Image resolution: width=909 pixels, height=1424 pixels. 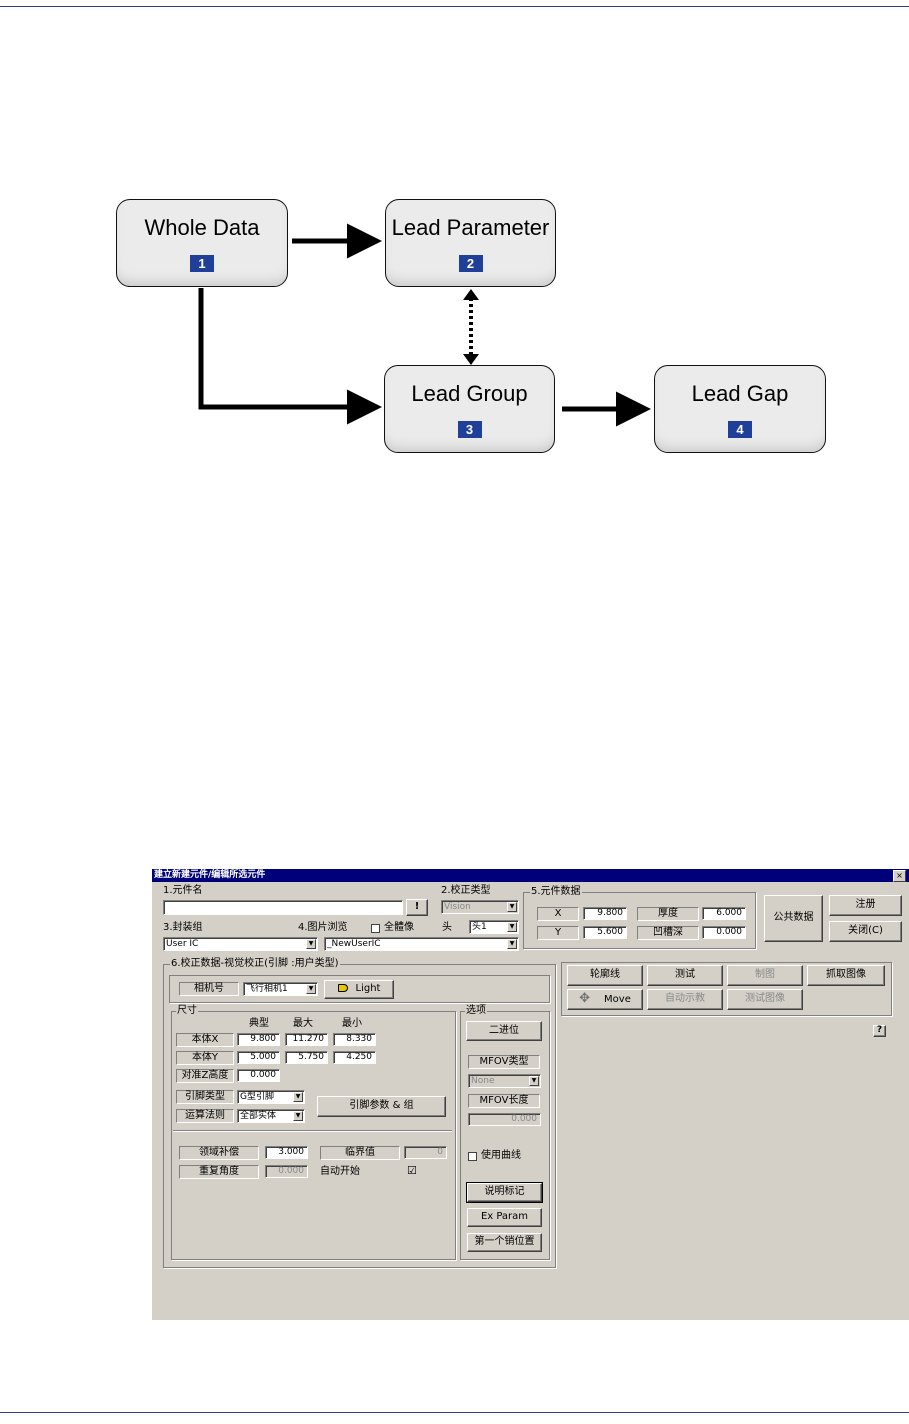 What do you see at coordinates (558, 933) in the screenshot?
I see `y-caption: Y` at bounding box center [558, 933].